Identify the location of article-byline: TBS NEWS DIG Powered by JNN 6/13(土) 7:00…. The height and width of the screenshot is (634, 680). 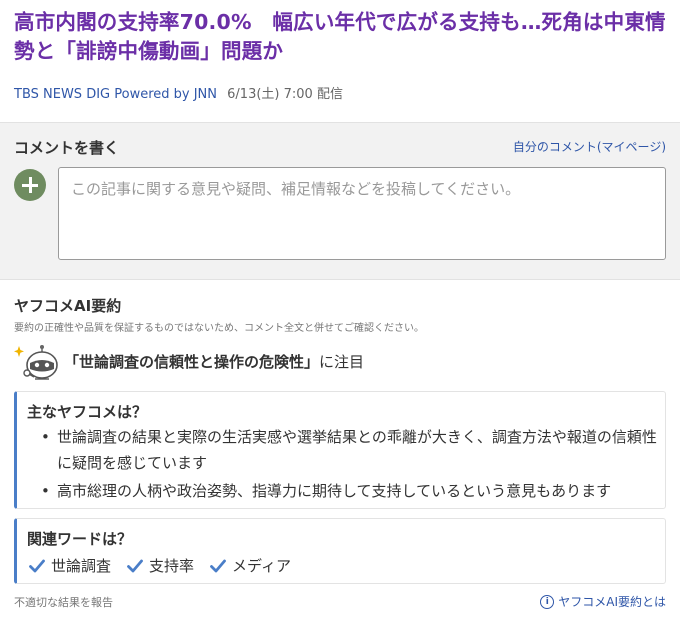
(178, 95).